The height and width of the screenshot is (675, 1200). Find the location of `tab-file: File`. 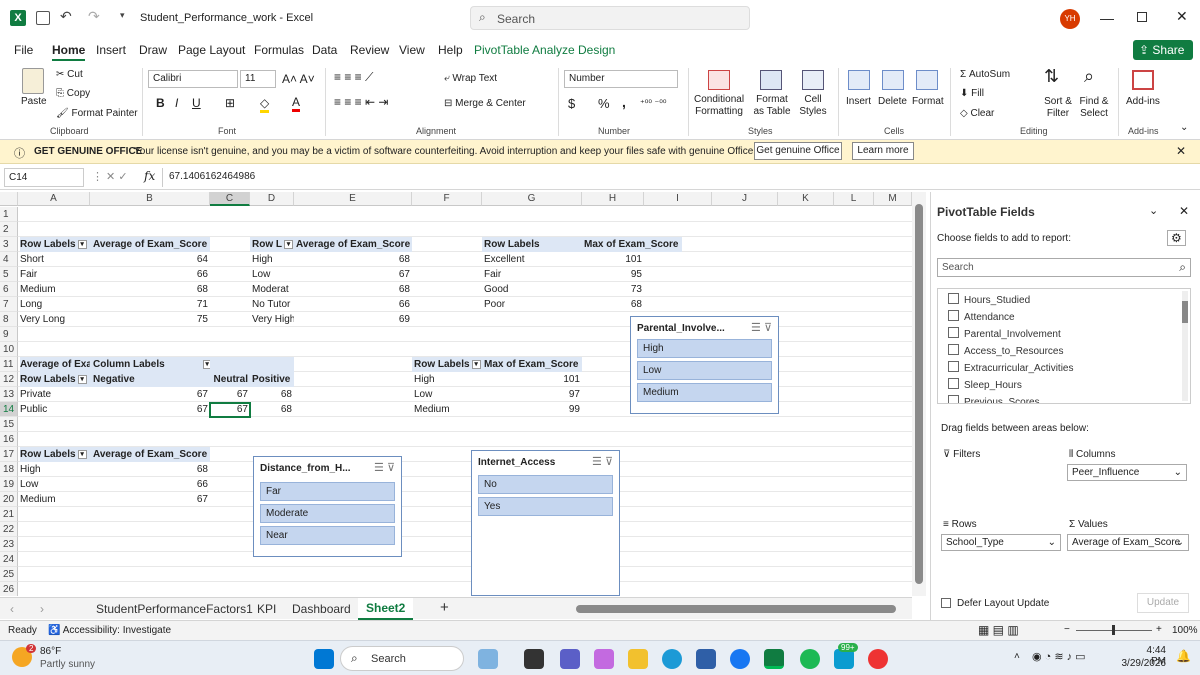

tab-file: File is located at coordinates (23, 50).